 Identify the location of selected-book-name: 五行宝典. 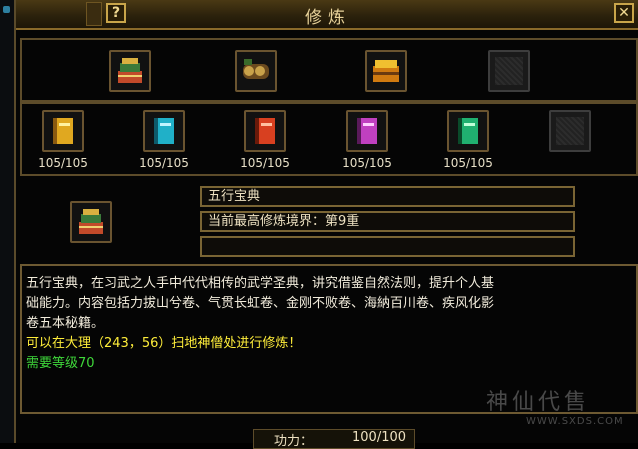
(387, 196).